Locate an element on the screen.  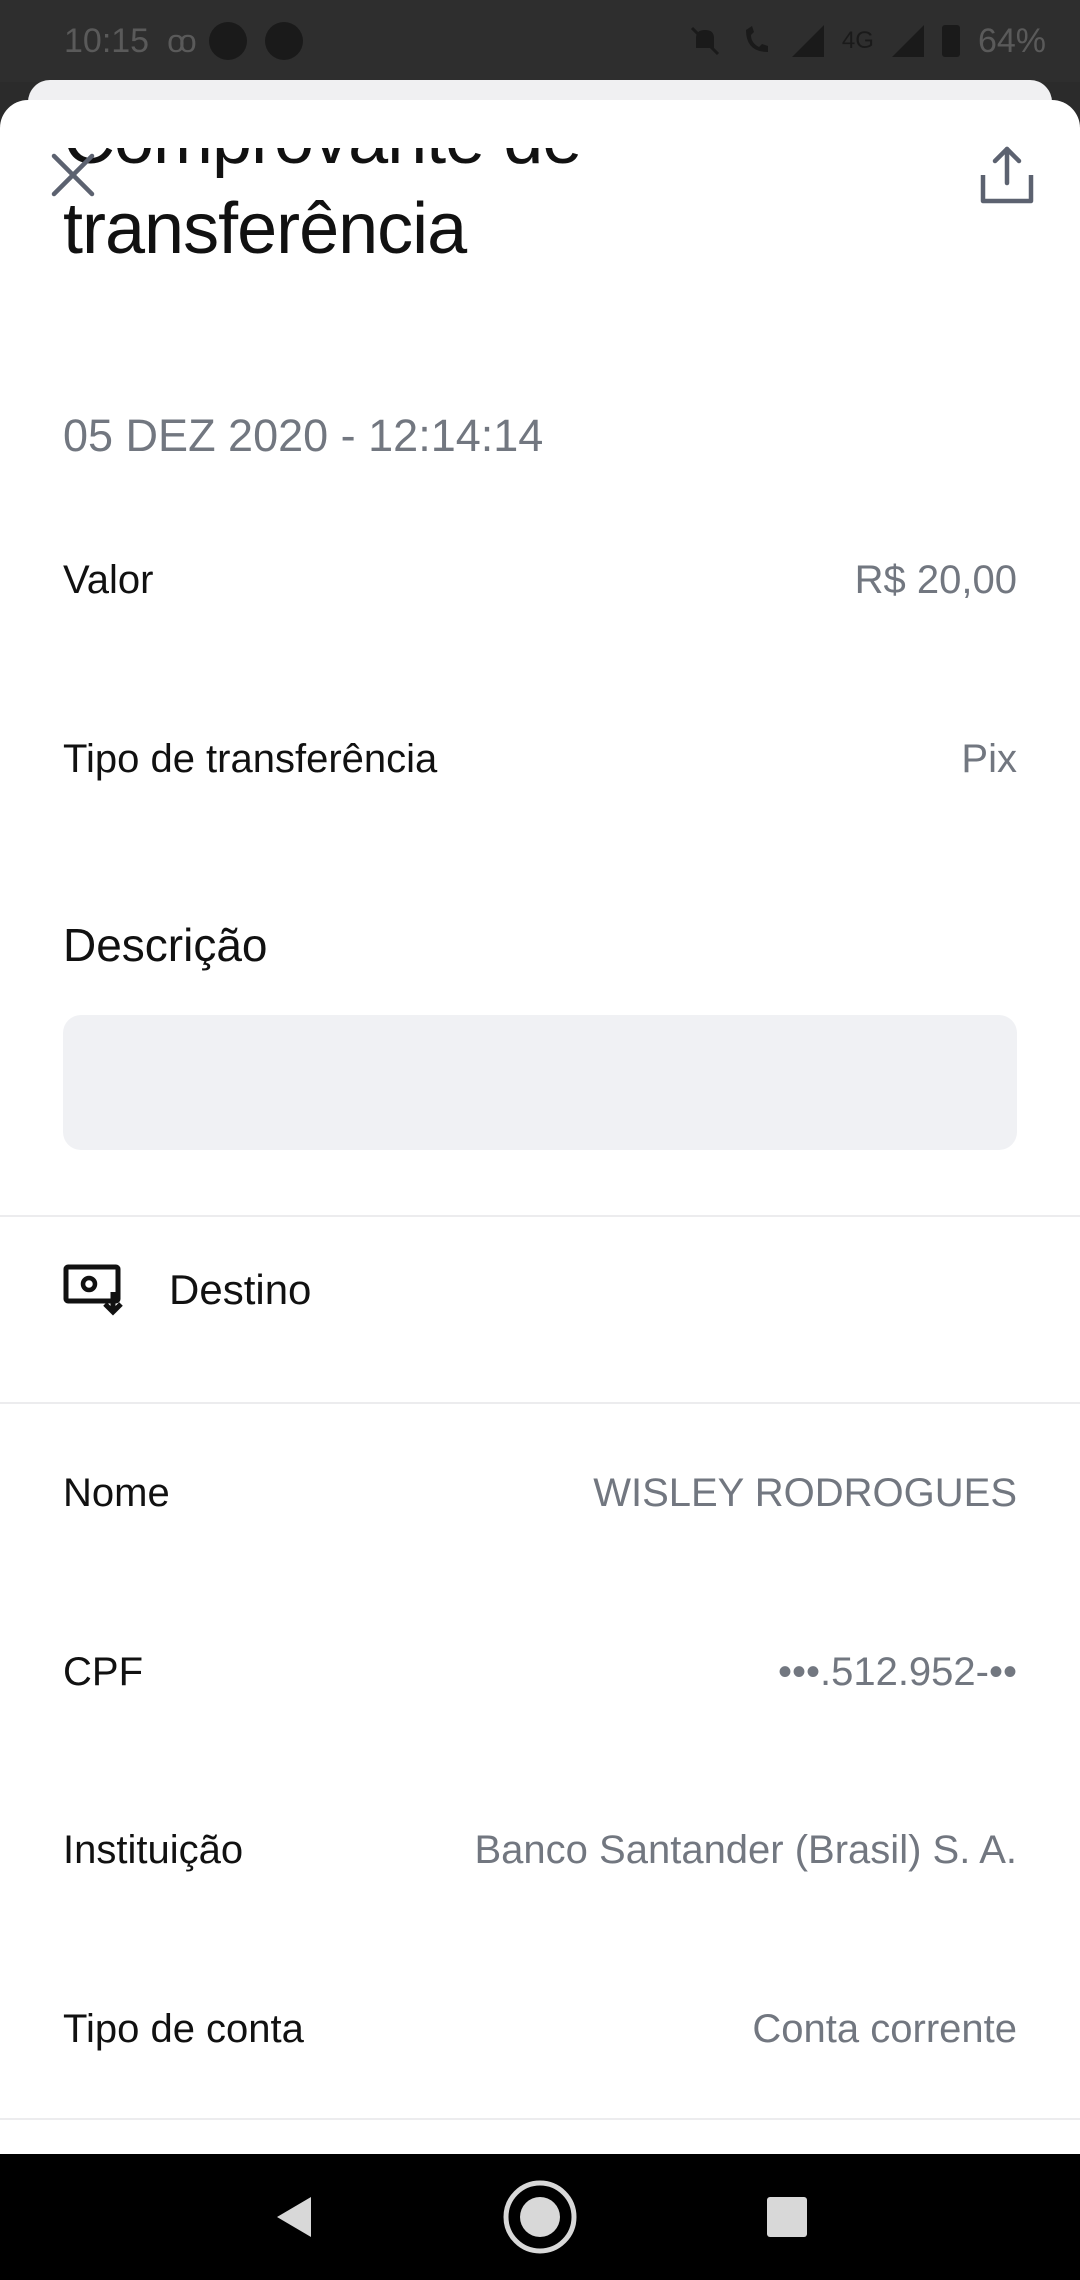
sheet-header is located at coordinates (540, 175).